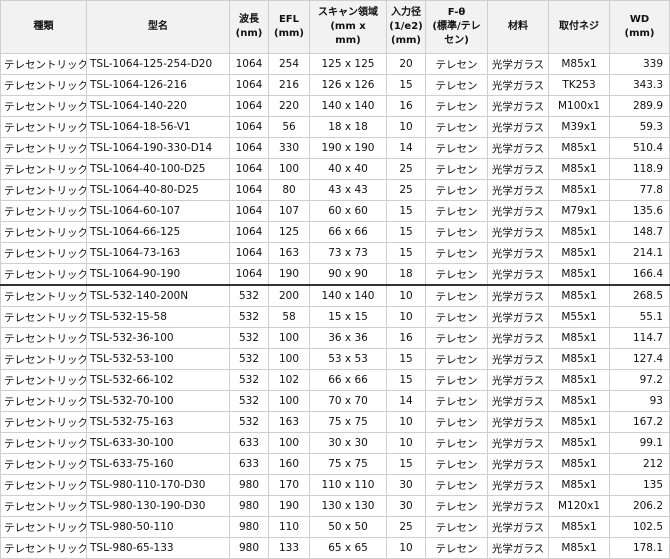 The width and height of the screenshot is (670, 559). What do you see at coordinates (406, 401) in the screenshot?
I see `cell-input-diameter: 14` at bounding box center [406, 401].